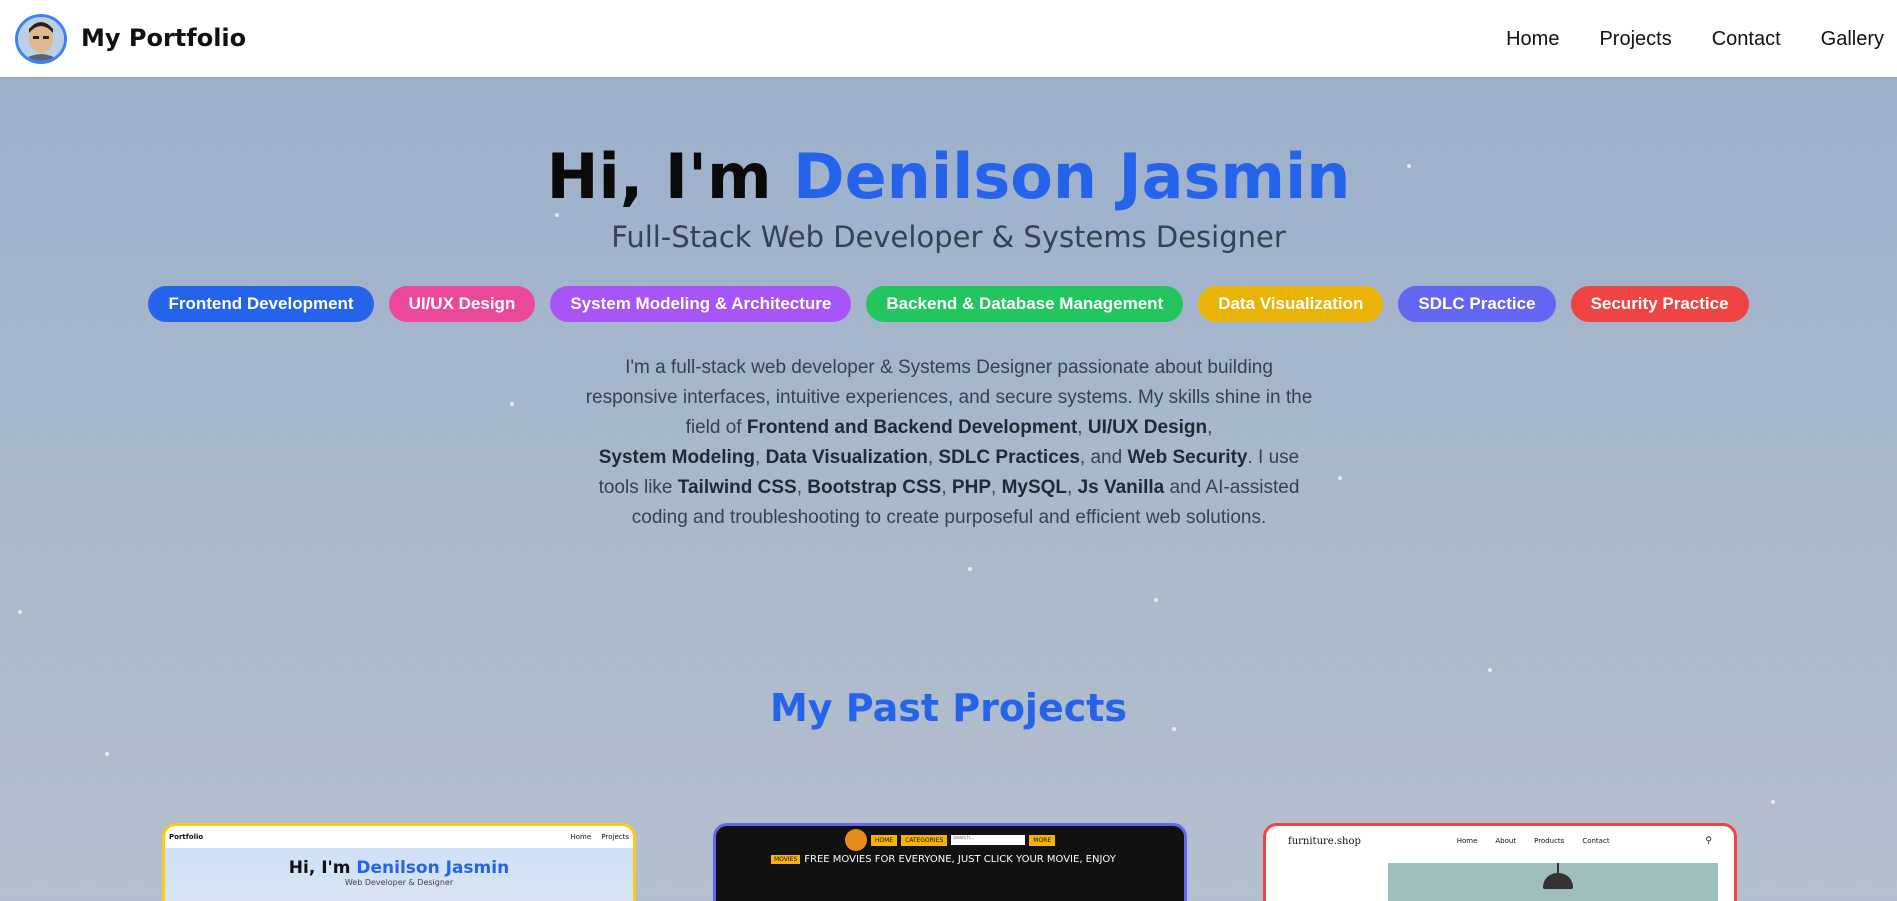 The width and height of the screenshot is (1897, 901). What do you see at coordinates (1042, 840) in the screenshot?
I see `card-preview-button: MORE` at bounding box center [1042, 840].